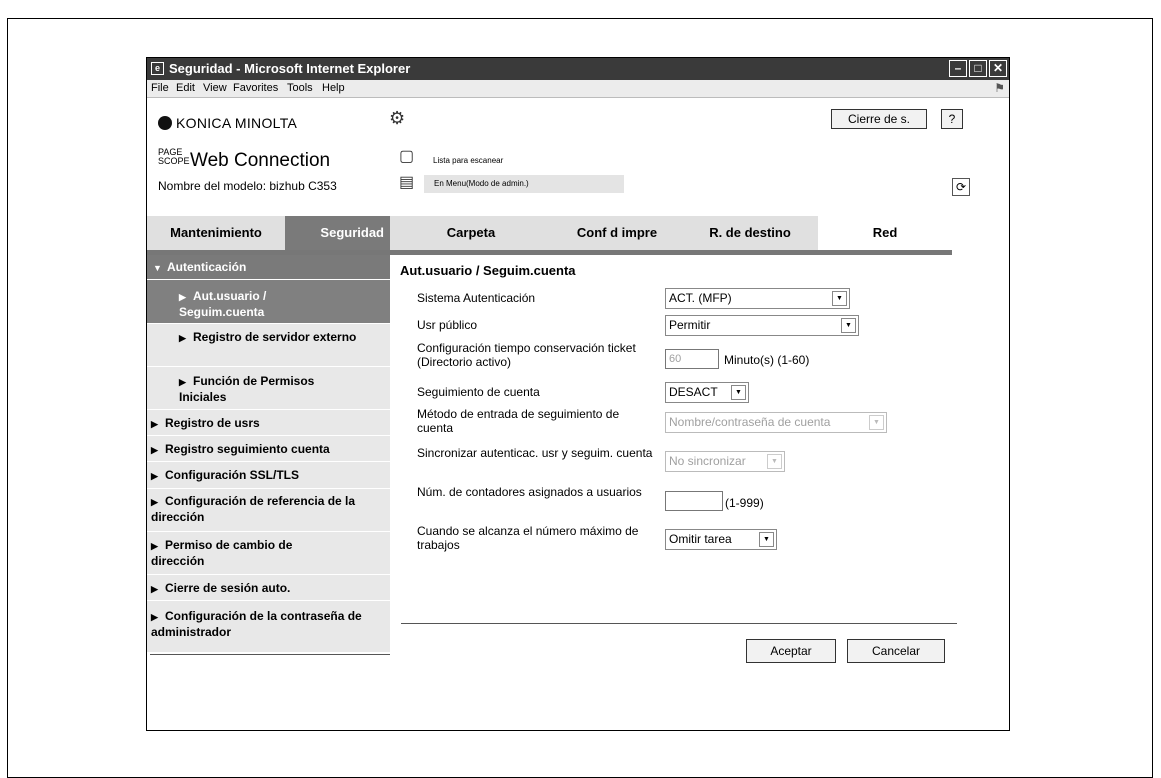  Describe the element at coordinates (290, 68) in the screenshot. I see `window-title: Seguridad - Microsoft Internet Explorer` at that location.